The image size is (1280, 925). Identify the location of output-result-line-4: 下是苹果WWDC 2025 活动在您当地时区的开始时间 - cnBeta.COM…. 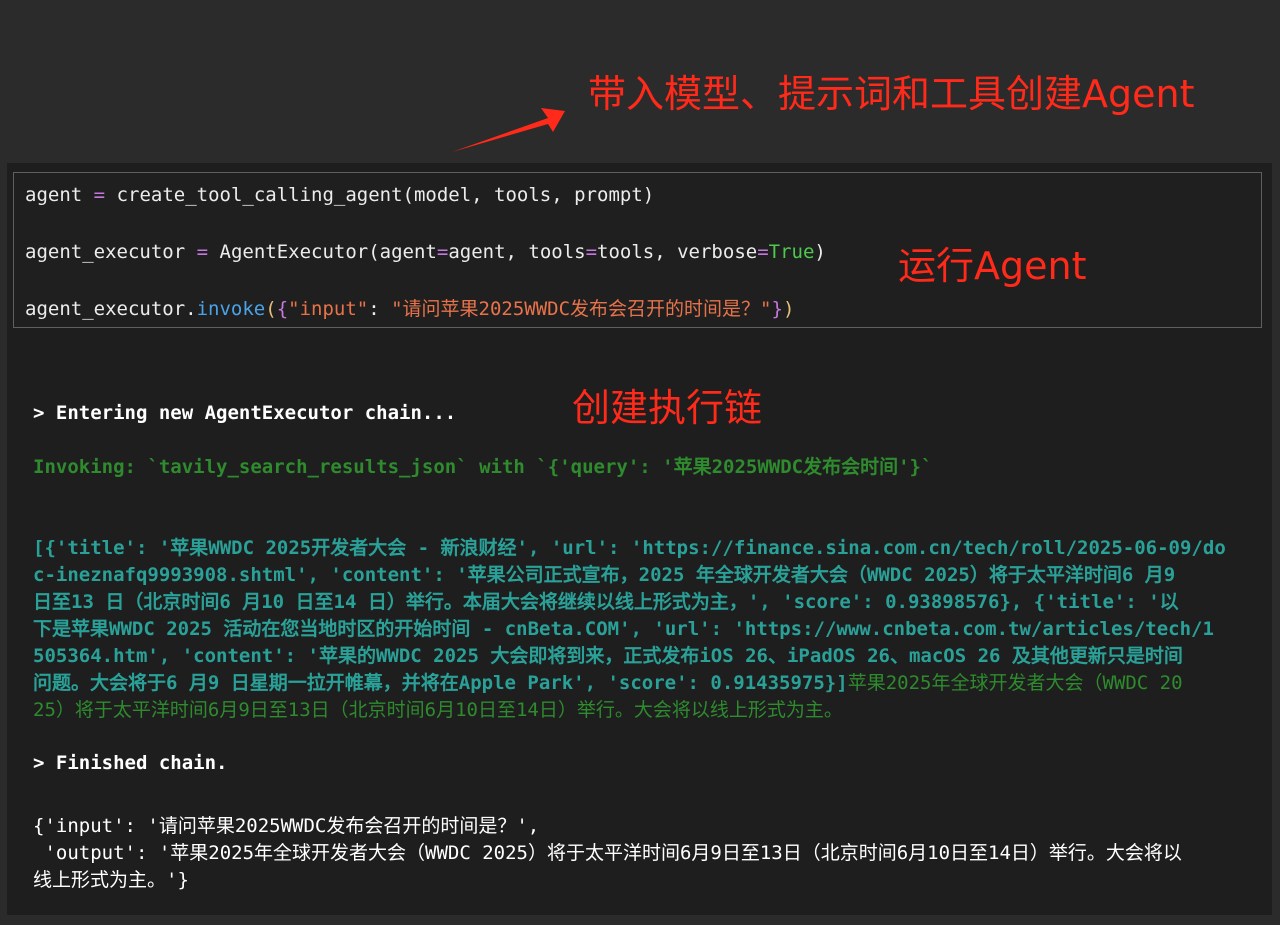
(623, 629).